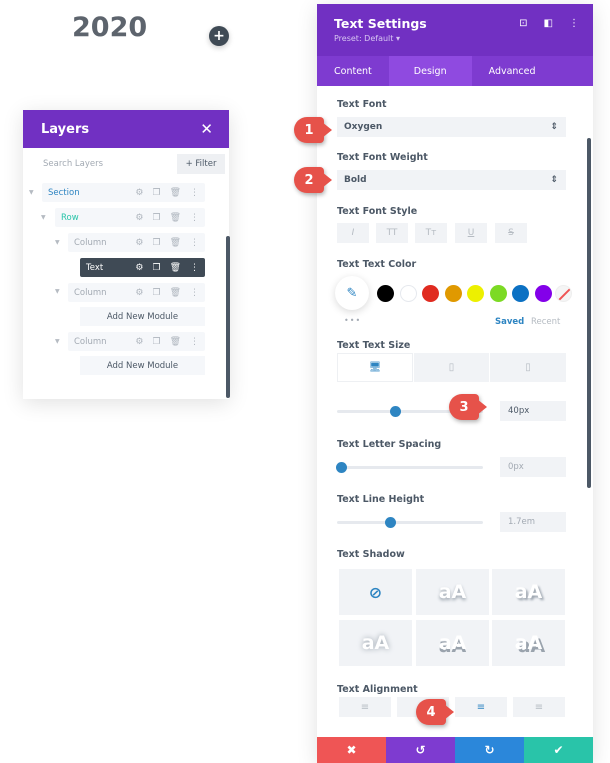 Image resolution: width=610 pixels, height=763 pixels. What do you see at coordinates (533, 411) in the screenshot?
I see `text-size-input: 40px` at bounding box center [533, 411].